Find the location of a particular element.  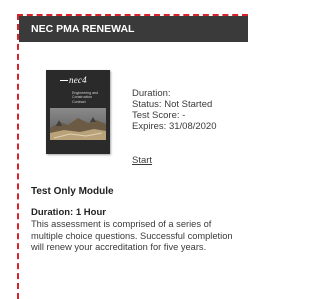

card-title: NEC PMA RENEWAL is located at coordinates (133, 29).